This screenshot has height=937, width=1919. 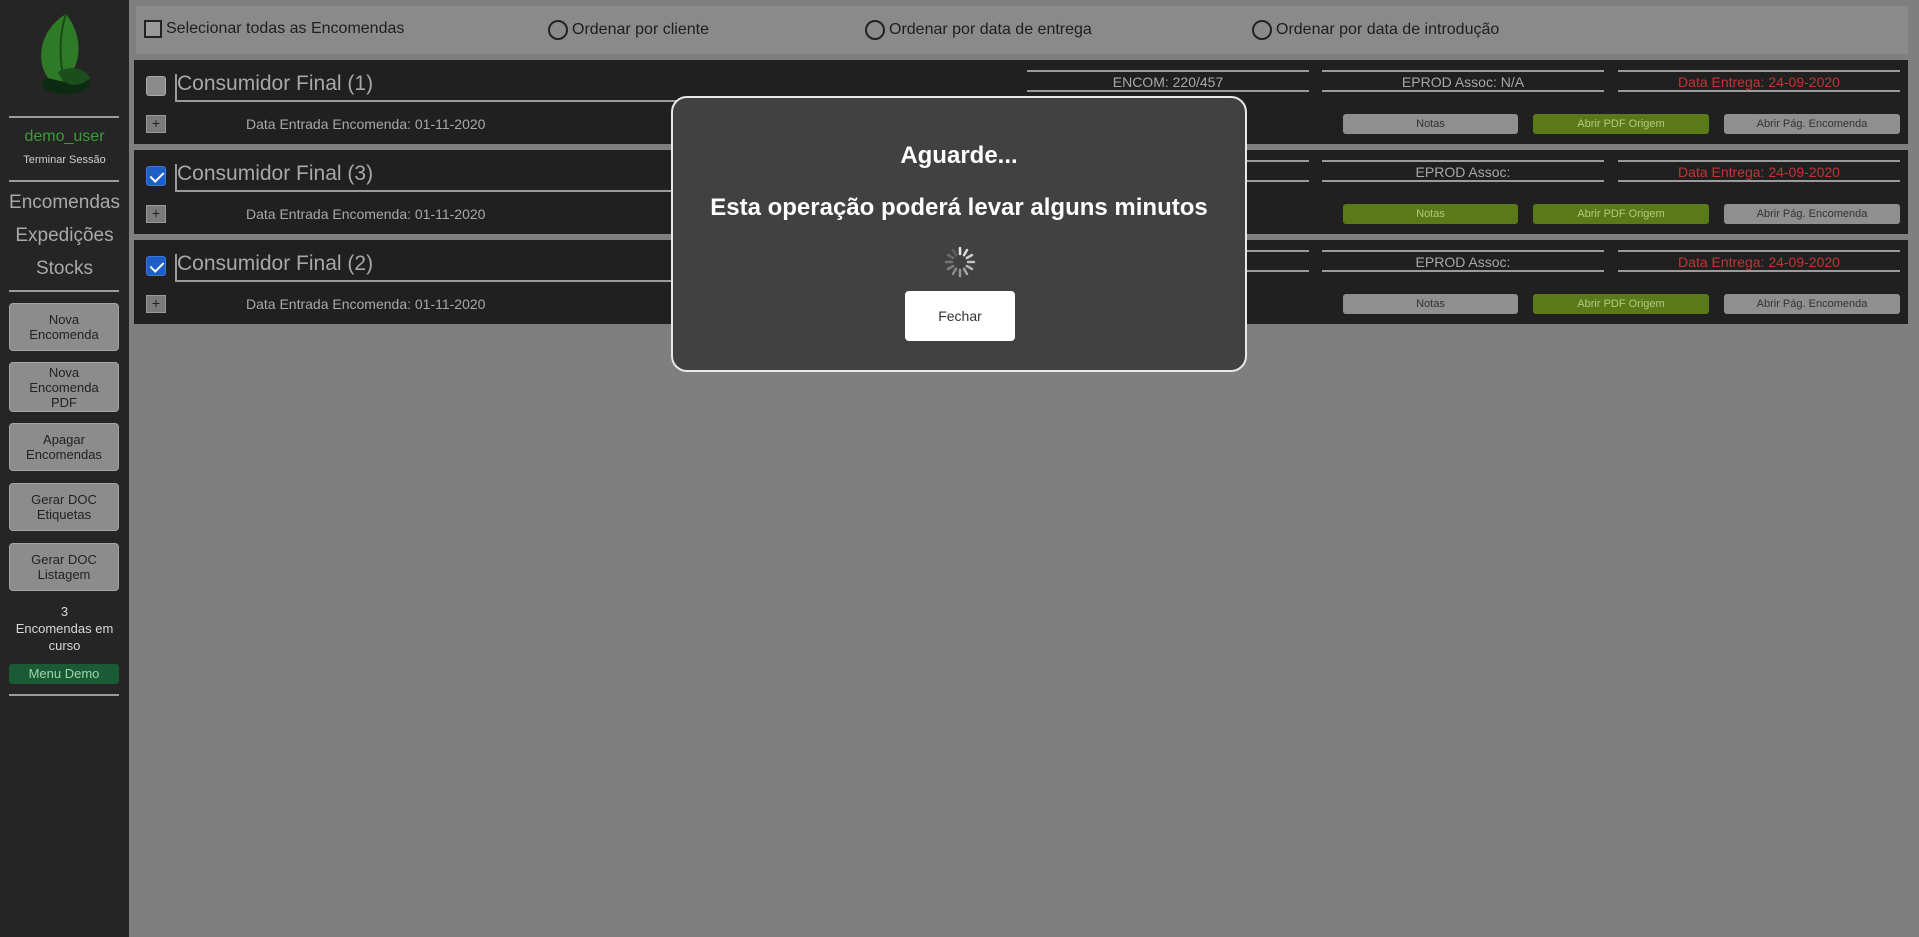 I want to click on menu-demo-button: Menu Demo, so click(x=64, y=674).